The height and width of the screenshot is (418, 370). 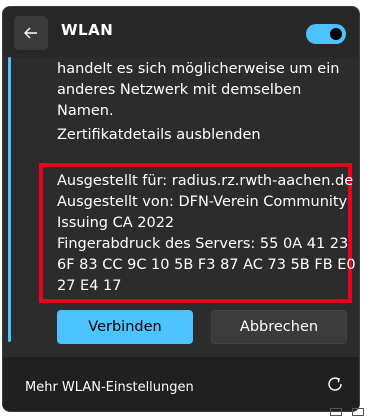 What do you see at coordinates (198, 69) in the screenshot?
I see `info-line: handelt es sich möglicherweise um ein` at bounding box center [198, 69].